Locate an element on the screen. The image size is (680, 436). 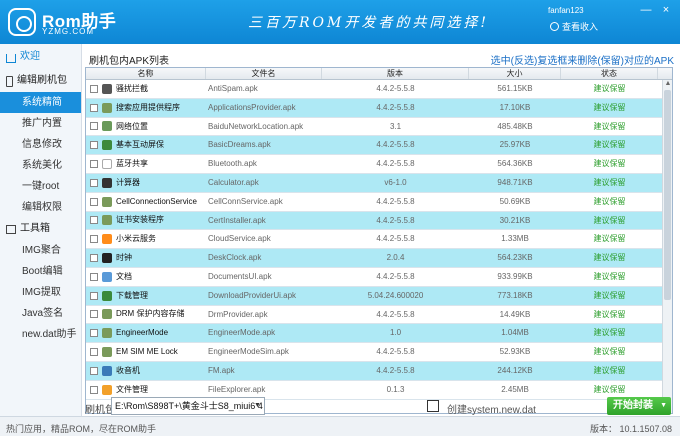
table-scrollbar: ▲ ▼ is located at coordinates (667, 246).